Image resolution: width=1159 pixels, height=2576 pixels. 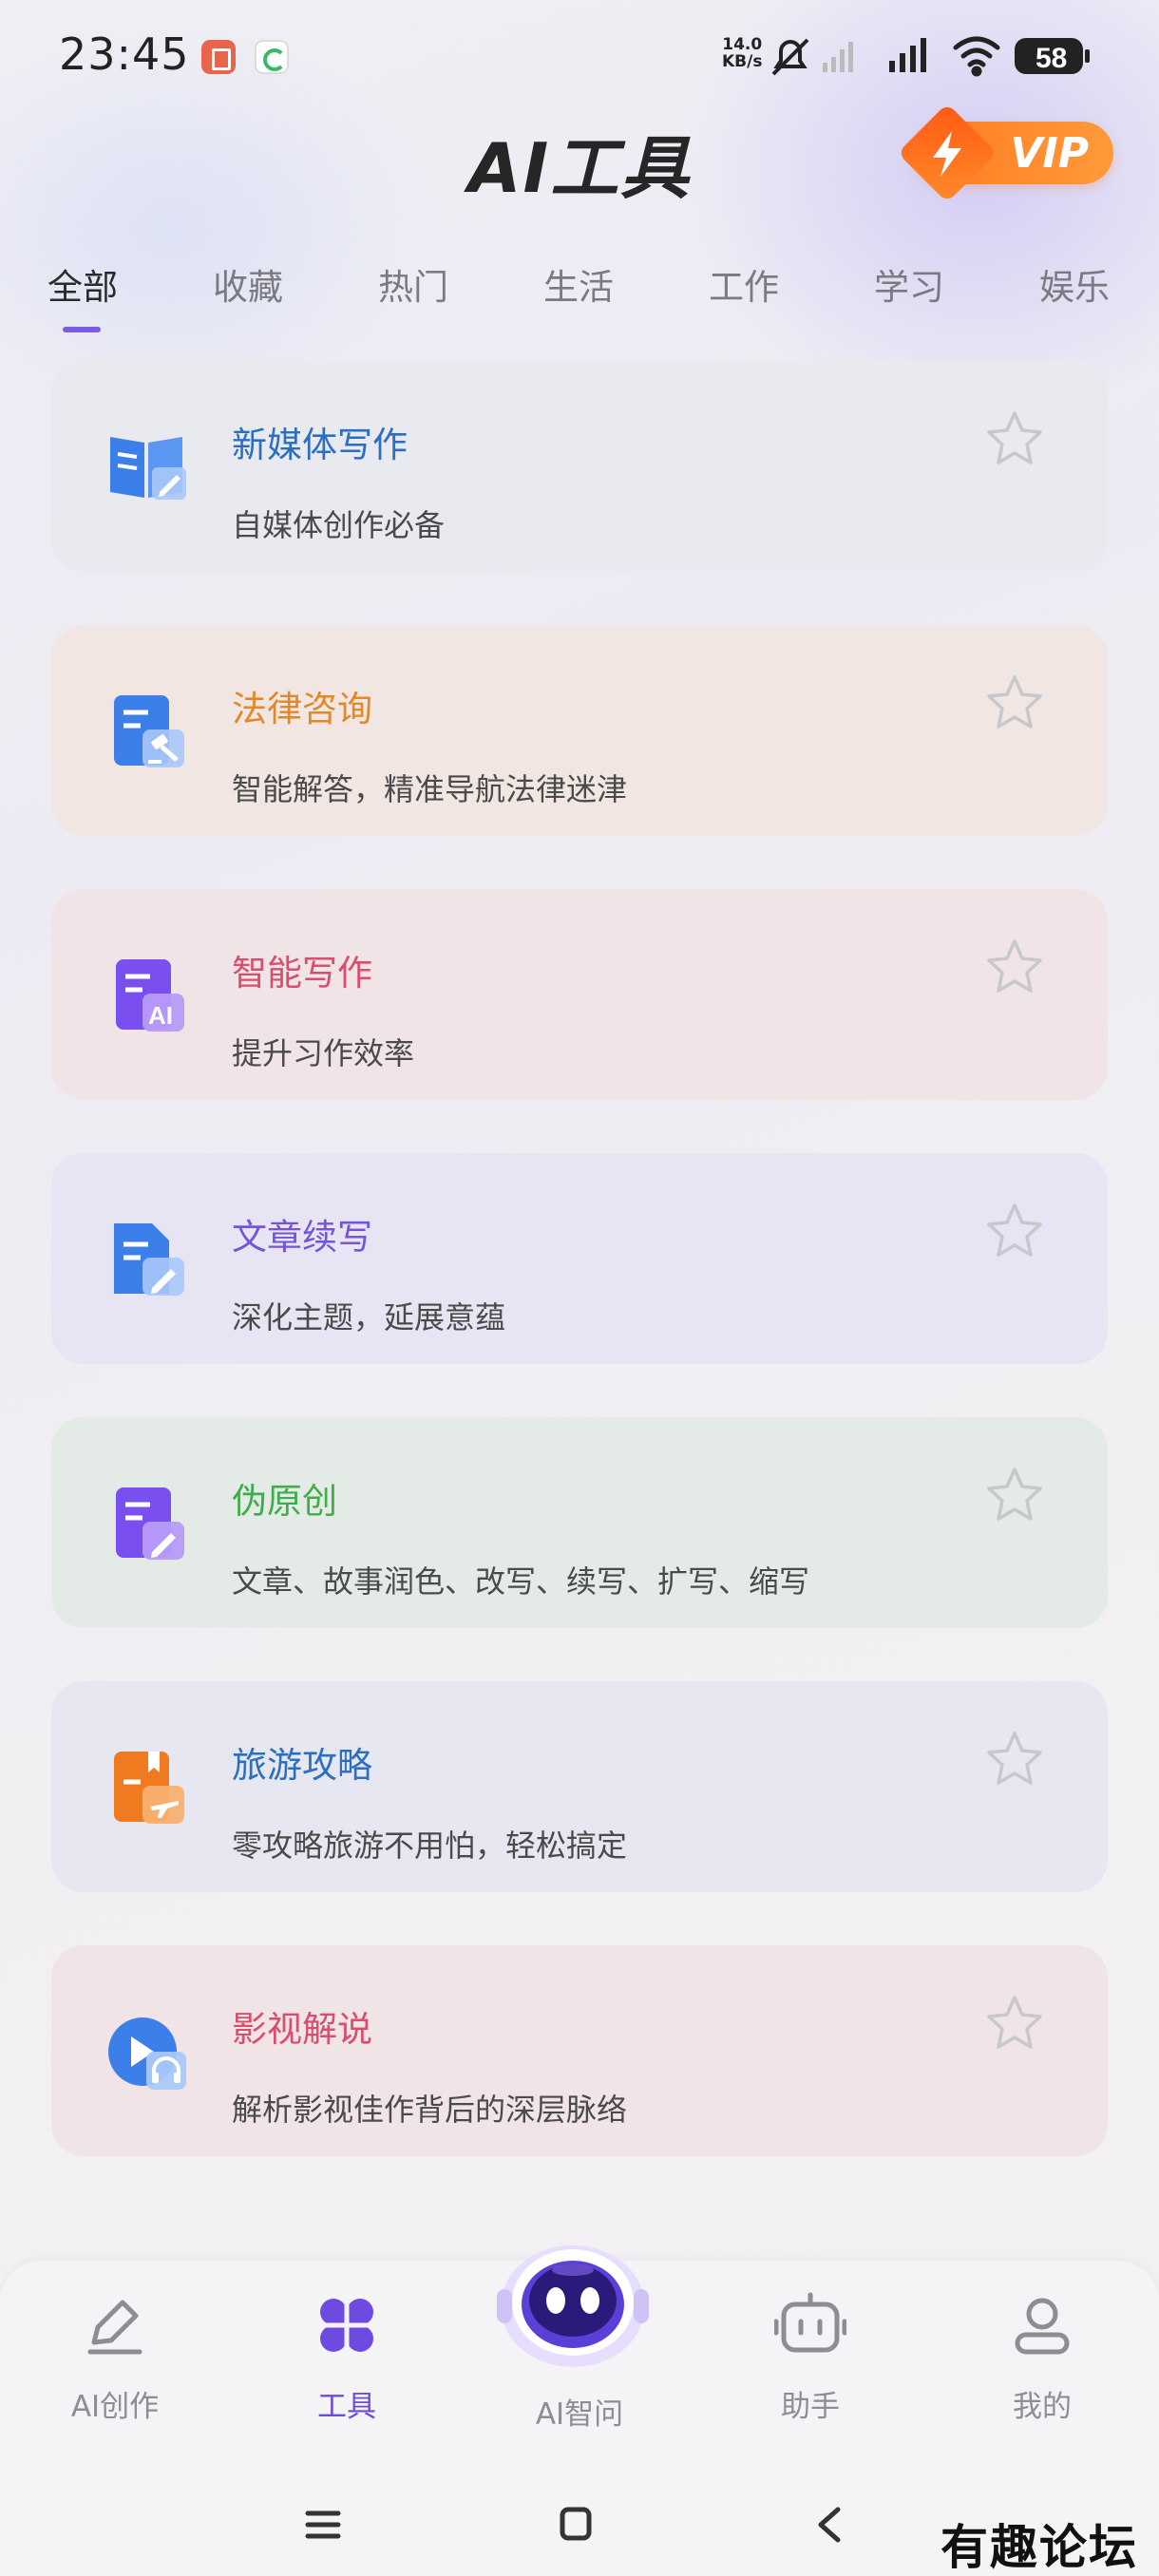 What do you see at coordinates (1049, 153) in the screenshot?
I see `vip-label: VIP` at bounding box center [1049, 153].